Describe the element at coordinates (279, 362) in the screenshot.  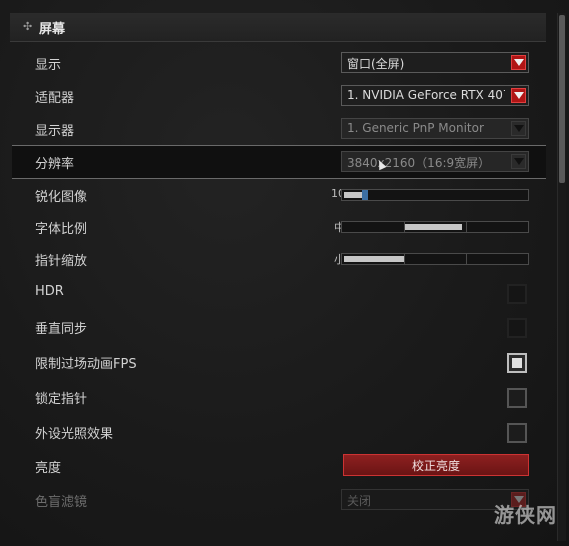
I see `setting-row-limit-cutscene-fps: 限制过场动画FPS` at that location.